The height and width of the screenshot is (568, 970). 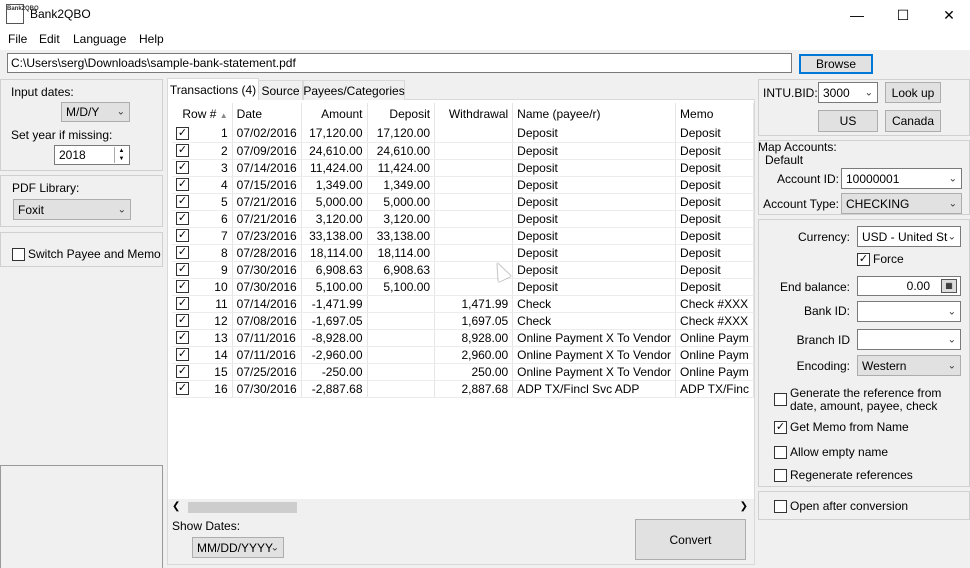 What do you see at coordinates (836, 64) in the screenshot?
I see `browse-button: Browse` at bounding box center [836, 64].